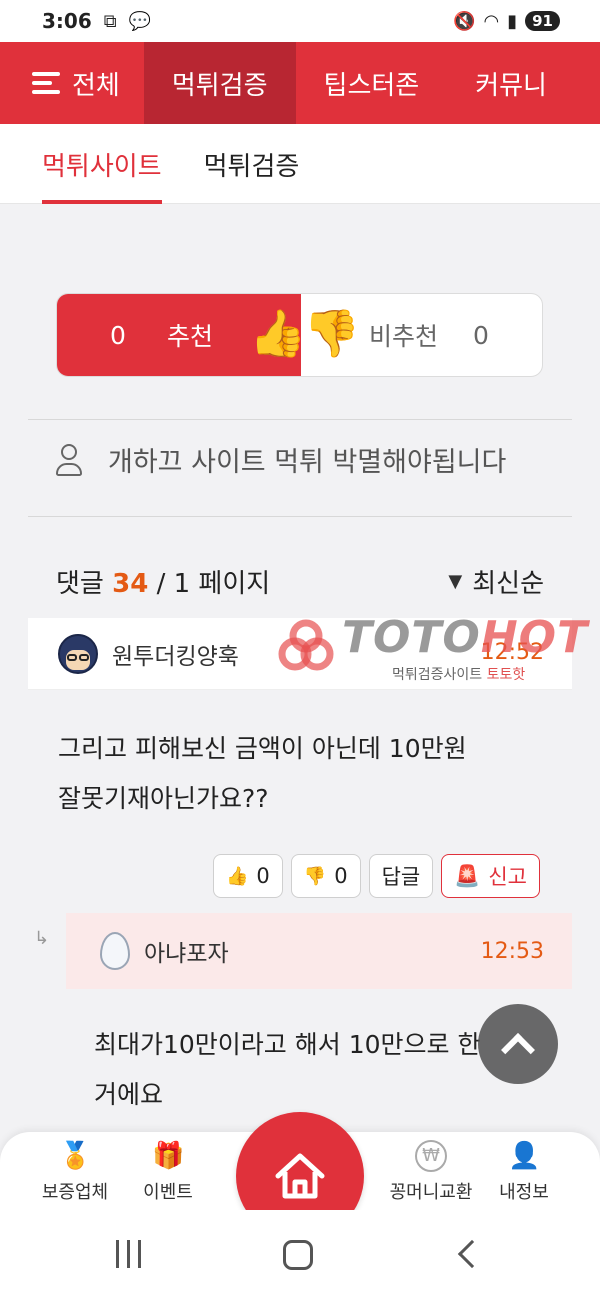 This screenshot has height=1300, width=600. I want to click on bottom-nav-event: 🎁 이벤트, so click(168, 1172).